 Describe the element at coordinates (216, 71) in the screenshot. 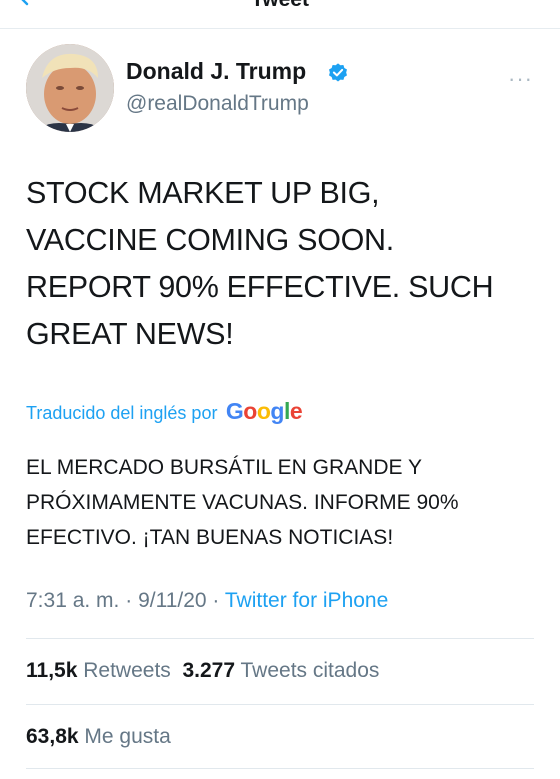

I see `author-name: Donald J. Trump` at that location.